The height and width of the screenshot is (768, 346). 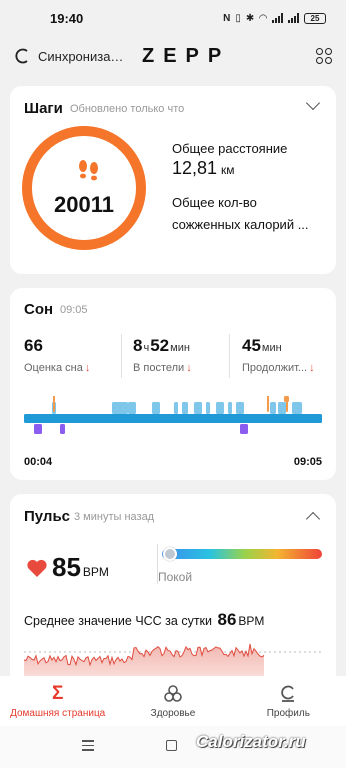 I want to click on system-navigation-bar: Calorizator.ru, so click(x=173, y=747).